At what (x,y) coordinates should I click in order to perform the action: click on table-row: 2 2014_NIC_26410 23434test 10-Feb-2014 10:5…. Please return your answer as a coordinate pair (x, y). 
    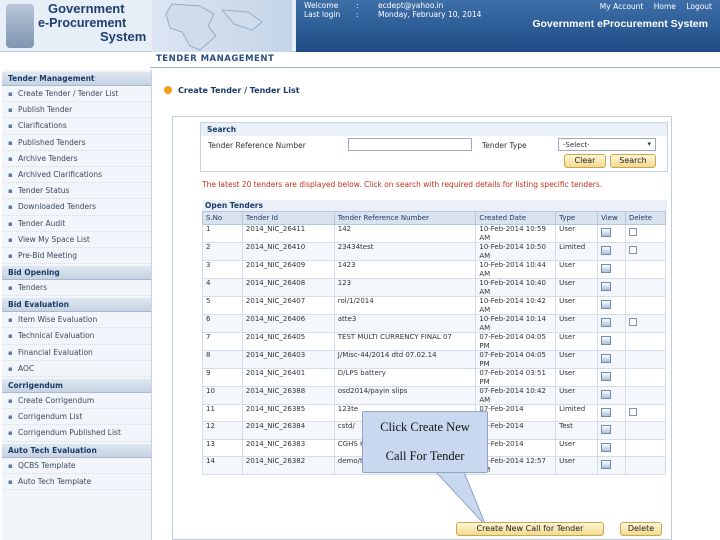
    Looking at the image, I should click on (434, 251).